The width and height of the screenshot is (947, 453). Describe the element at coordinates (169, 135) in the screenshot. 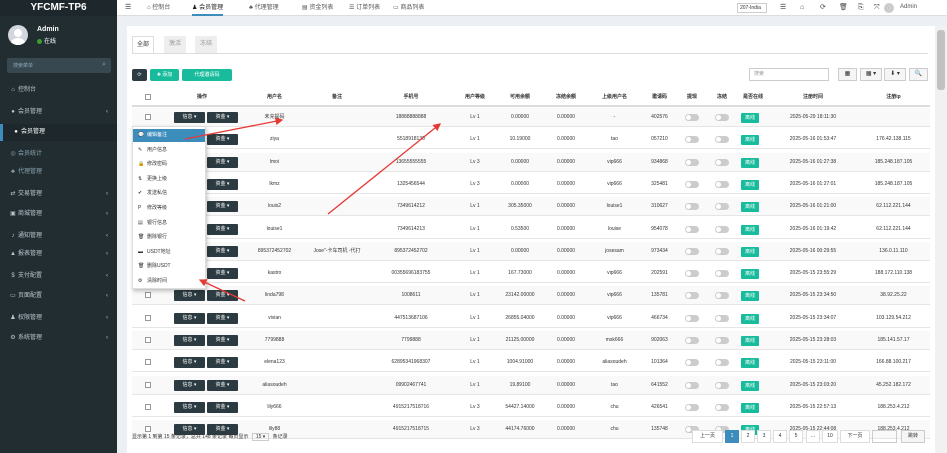

I see `dropdown-item-0: 💬 编辑备注` at that location.